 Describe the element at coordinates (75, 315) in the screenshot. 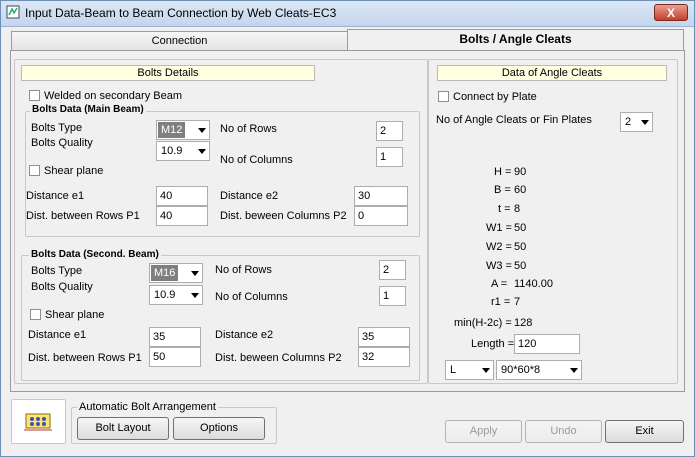

I see `second-shear-label: Shear plane` at that location.